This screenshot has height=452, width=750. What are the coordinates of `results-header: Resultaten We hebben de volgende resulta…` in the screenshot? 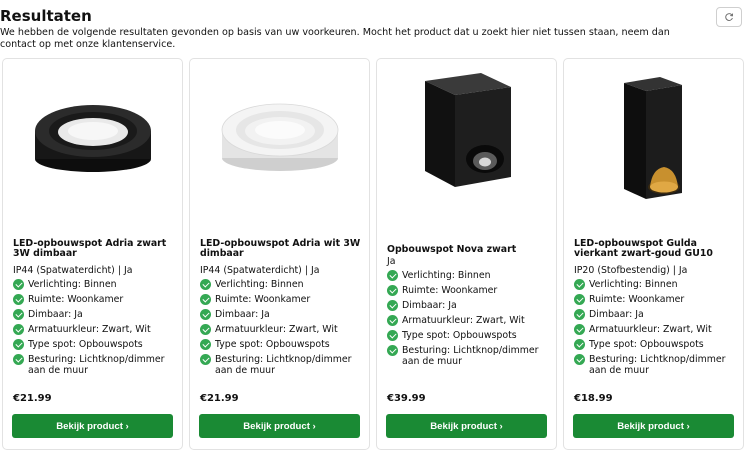 It's located at (375, 28).